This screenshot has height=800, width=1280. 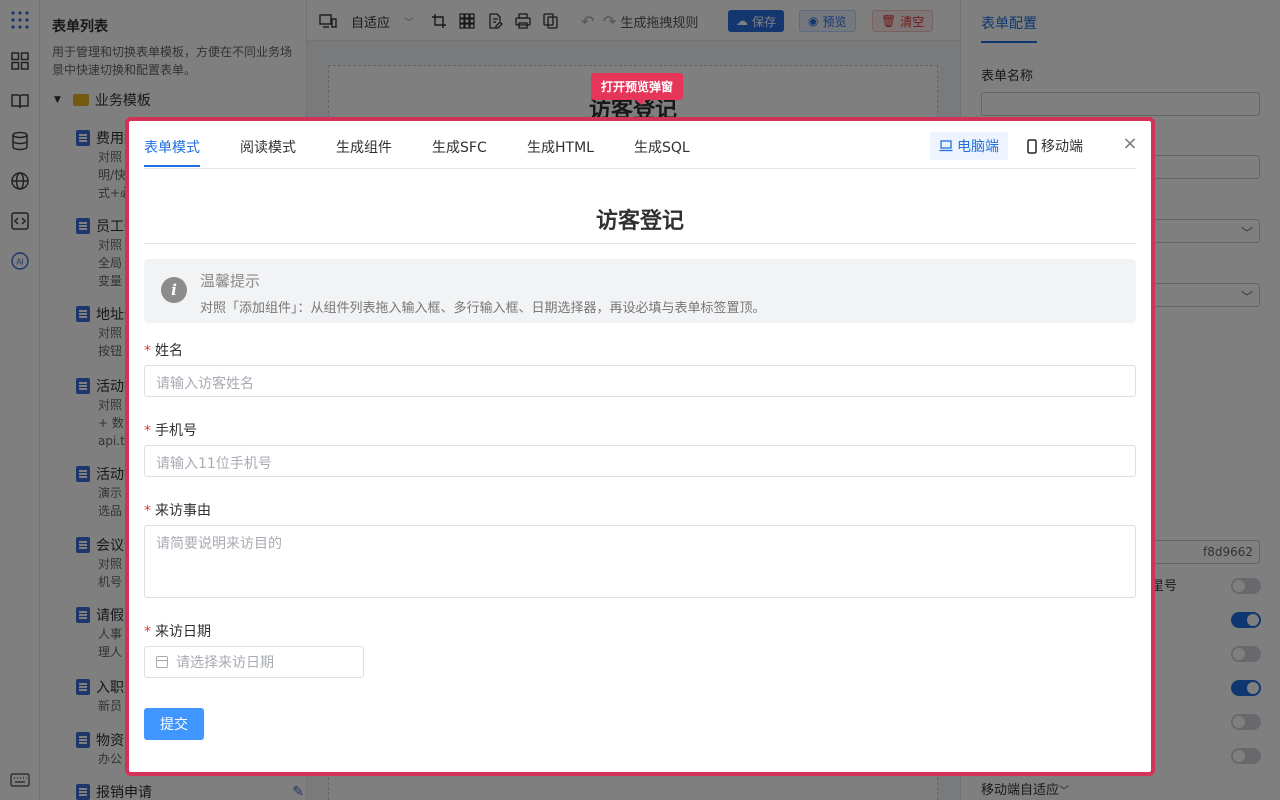 I want to click on tab-gen-sfc: 生成SFC, so click(x=459, y=152).